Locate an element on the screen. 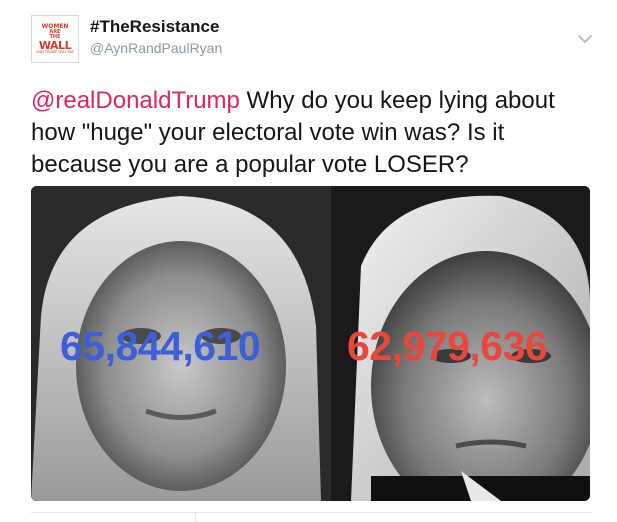  vote-count-left: 65,844,610 is located at coordinates (160, 346).